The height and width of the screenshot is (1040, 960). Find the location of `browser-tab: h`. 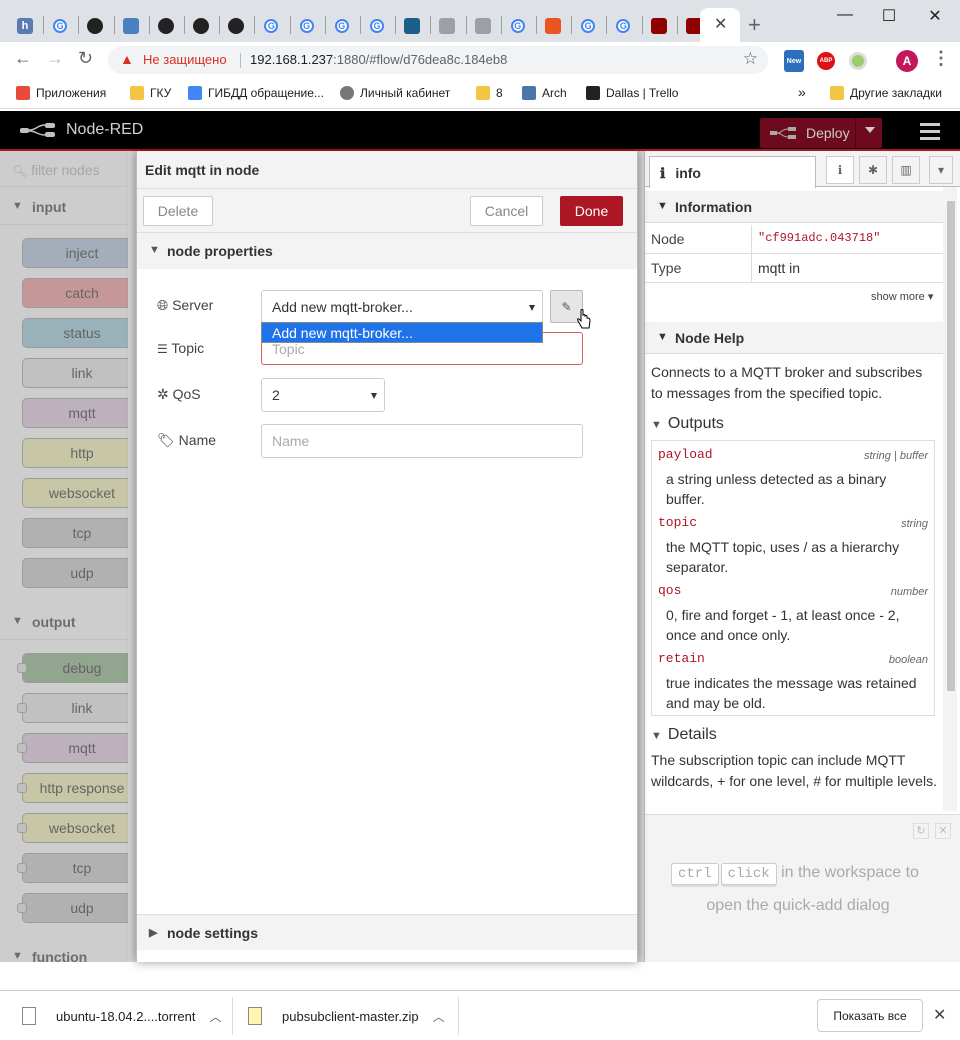

browser-tab: h is located at coordinates (25, 26).